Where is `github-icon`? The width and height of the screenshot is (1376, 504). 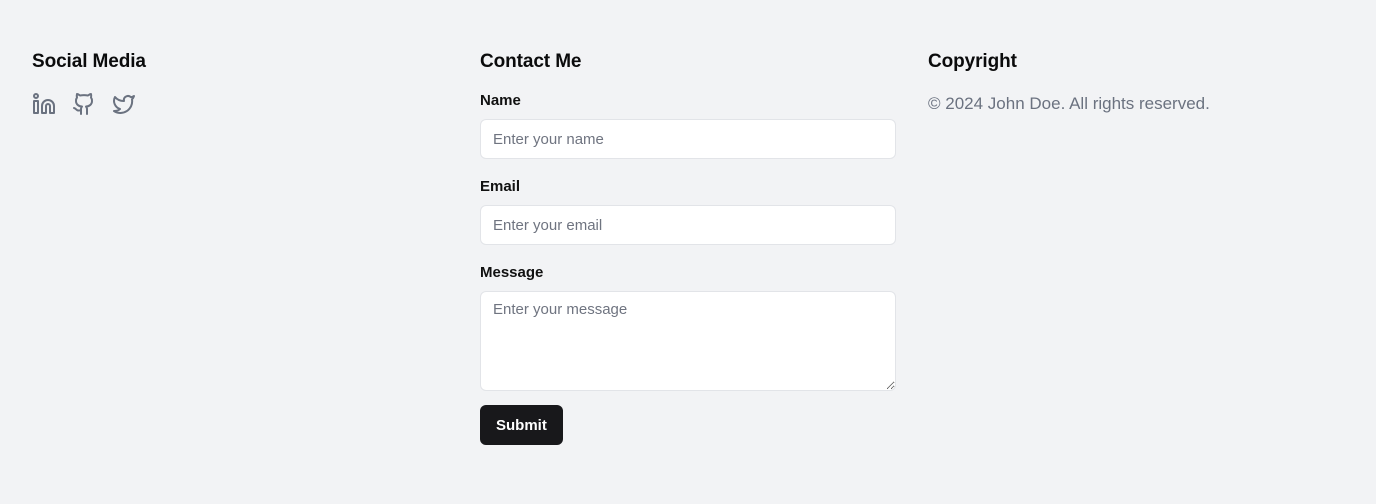
github-icon is located at coordinates (84, 104).